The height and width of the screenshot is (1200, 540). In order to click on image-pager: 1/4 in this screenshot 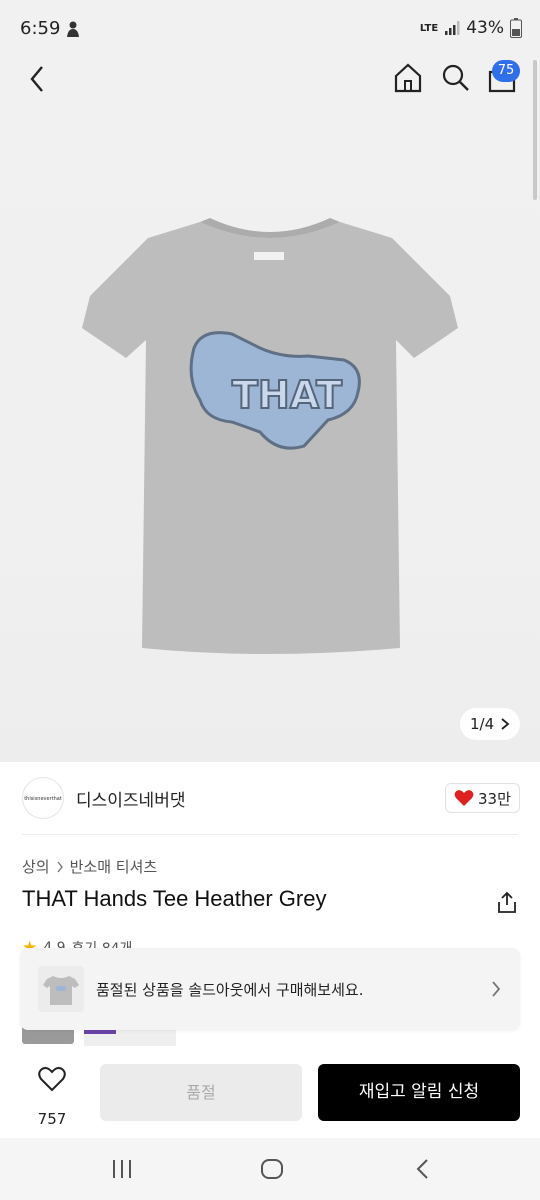, I will do `click(490, 724)`.